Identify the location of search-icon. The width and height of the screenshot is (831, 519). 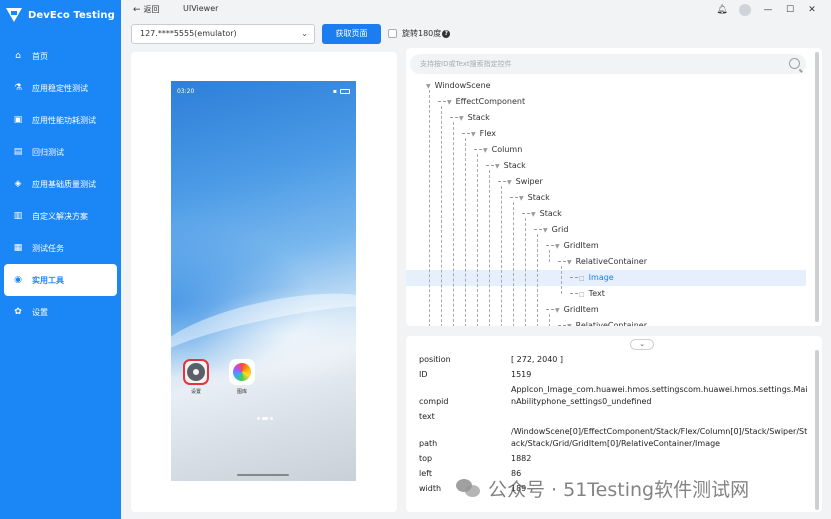
(794, 63).